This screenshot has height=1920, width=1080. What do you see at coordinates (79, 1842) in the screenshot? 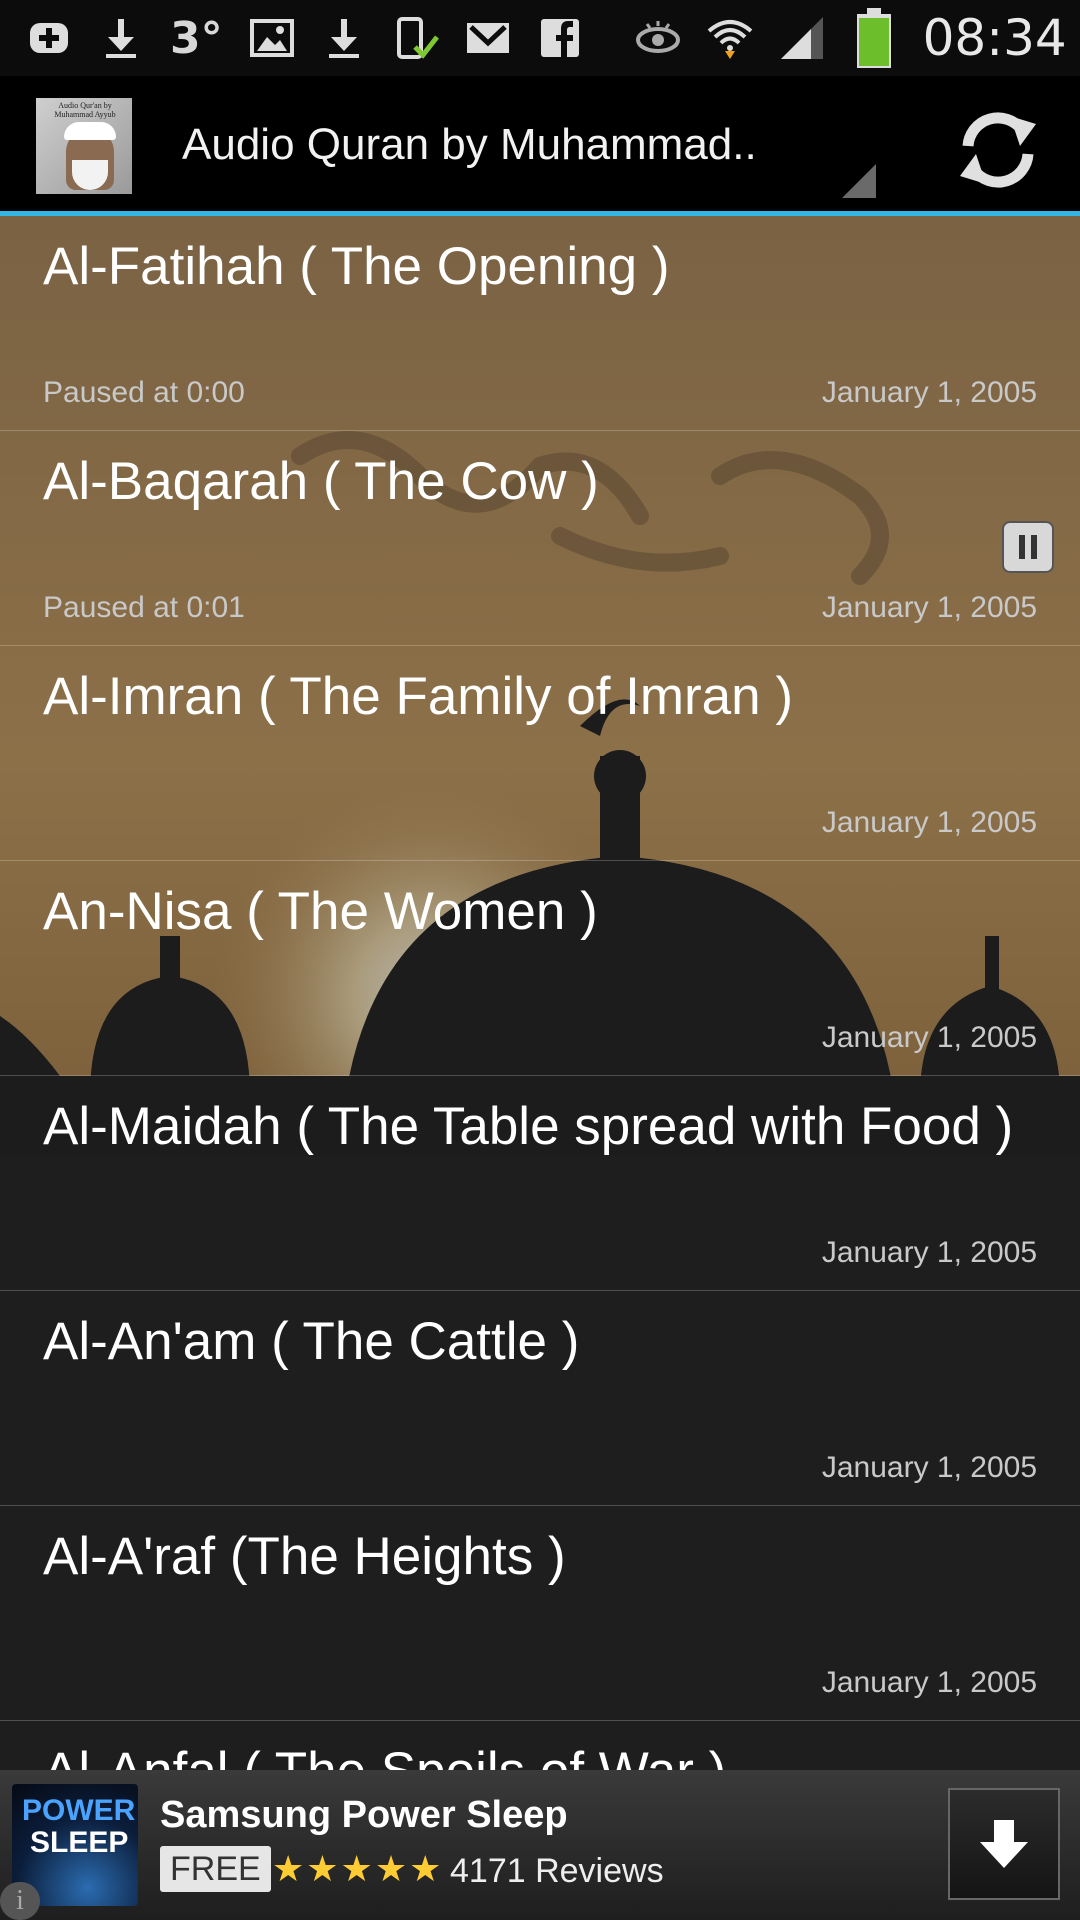
I see `ad-icon-text: SLEEP` at bounding box center [79, 1842].